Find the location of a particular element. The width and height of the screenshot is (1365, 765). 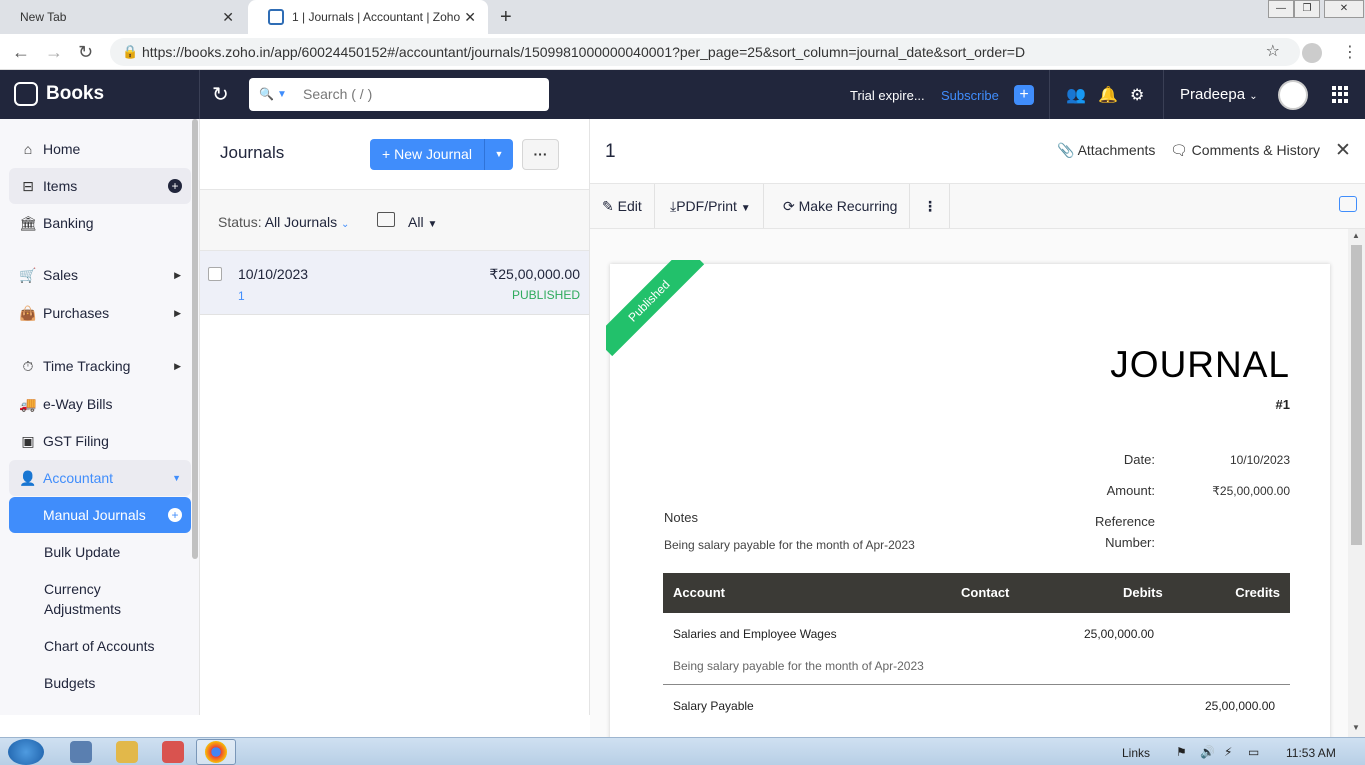

chevron-down-icon: ⌄ is located at coordinates (345, 224).